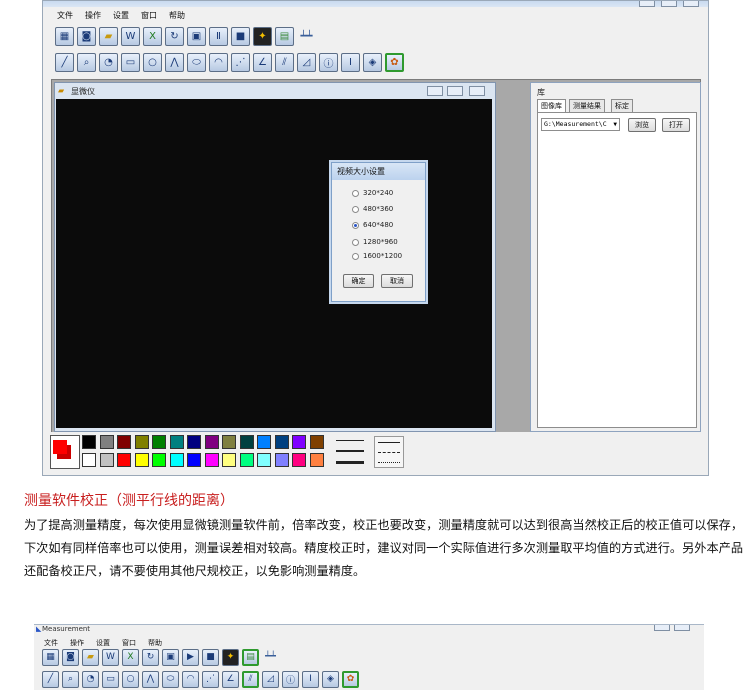 The image size is (750, 690). Describe the element at coordinates (190, 657) in the screenshot. I see `play-icon: ▶` at that location.